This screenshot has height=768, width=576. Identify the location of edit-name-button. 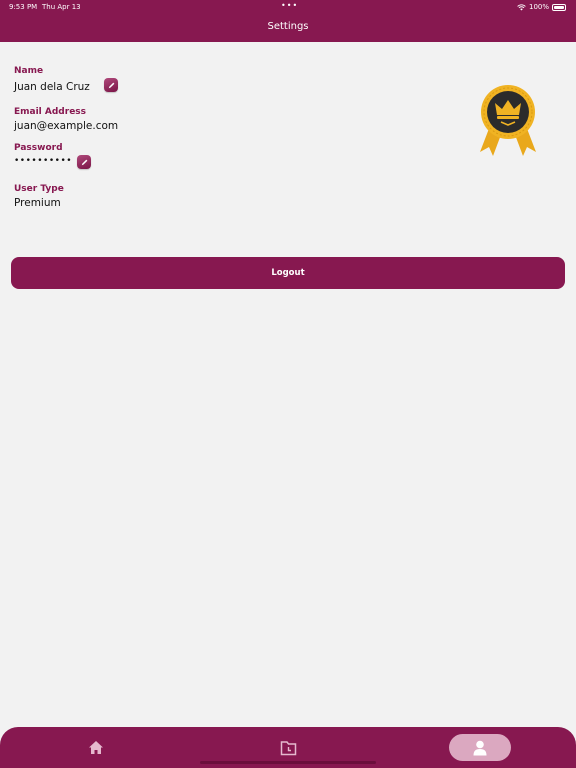
(111, 85).